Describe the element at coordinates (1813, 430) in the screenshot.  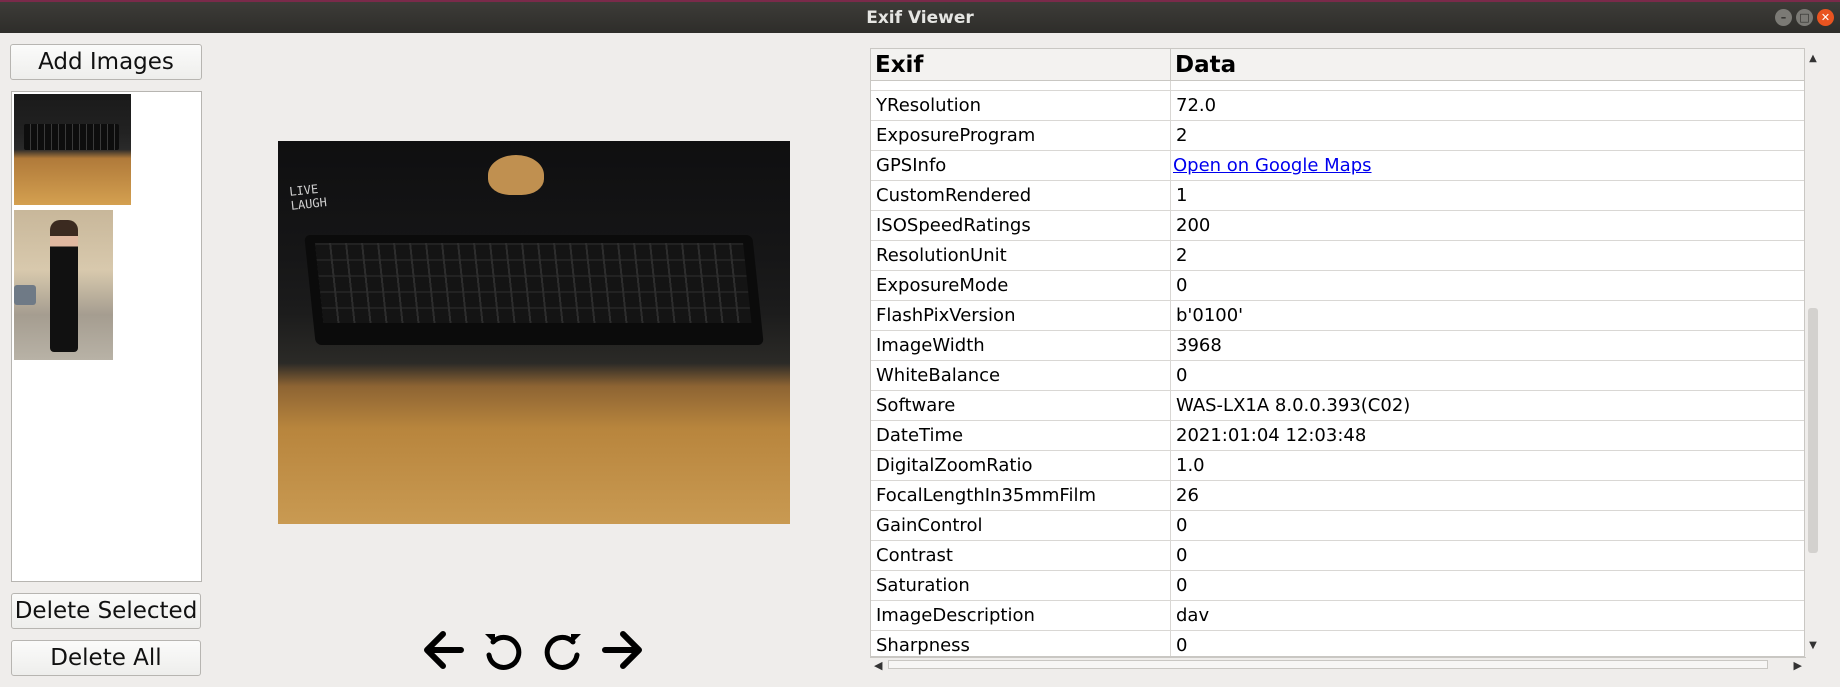
I see `vertical-scroll-thumb` at that location.